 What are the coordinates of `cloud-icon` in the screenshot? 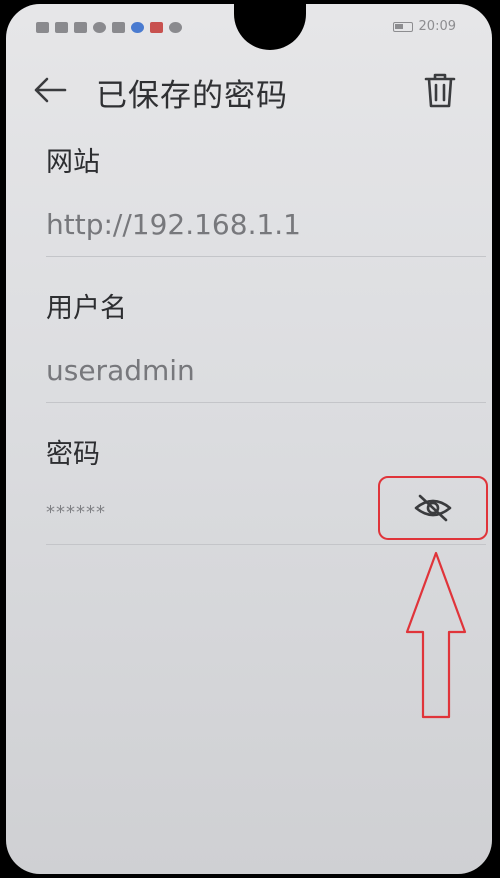 It's located at (175, 27).